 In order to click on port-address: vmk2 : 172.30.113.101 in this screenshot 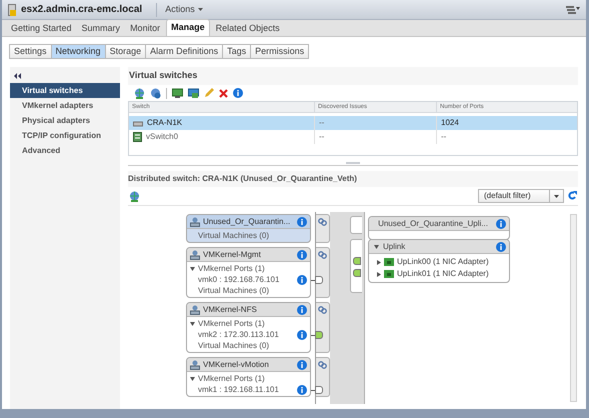, I will do `click(239, 334)`.